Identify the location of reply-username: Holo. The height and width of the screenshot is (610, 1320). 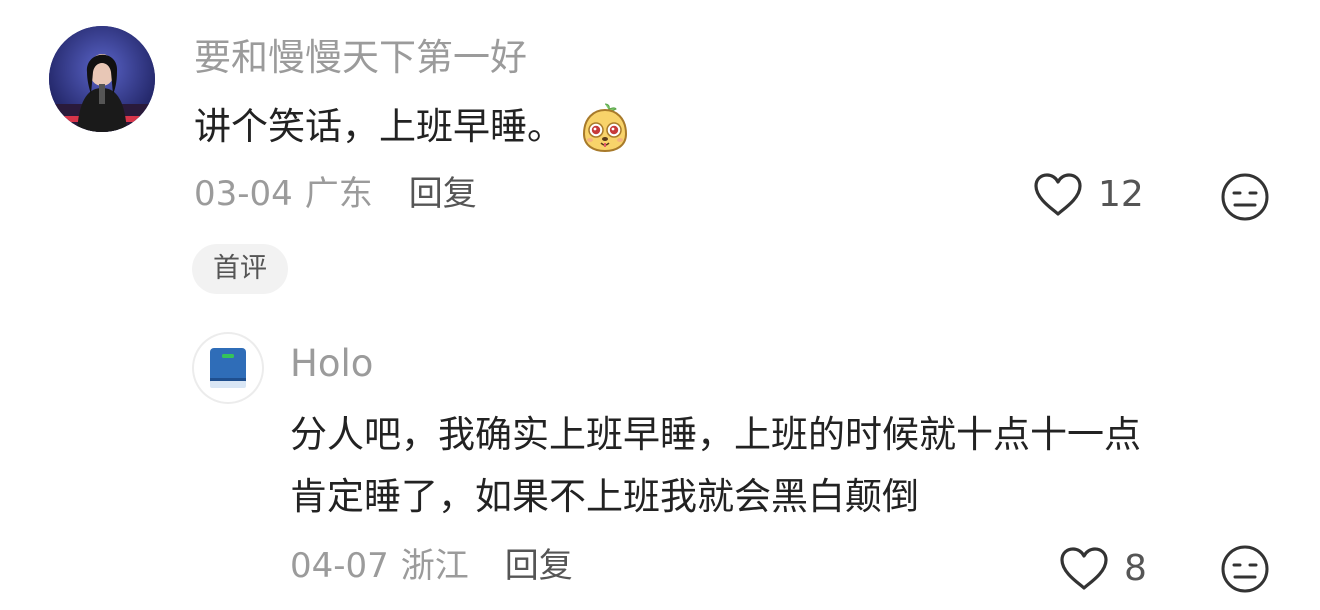
(331, 364).